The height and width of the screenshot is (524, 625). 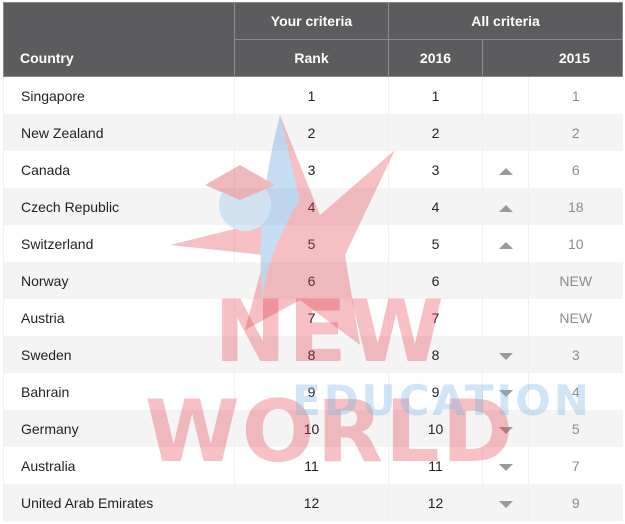 I want to click on table-row: Bahrain 9 9 4, so click(x=313, y=391).